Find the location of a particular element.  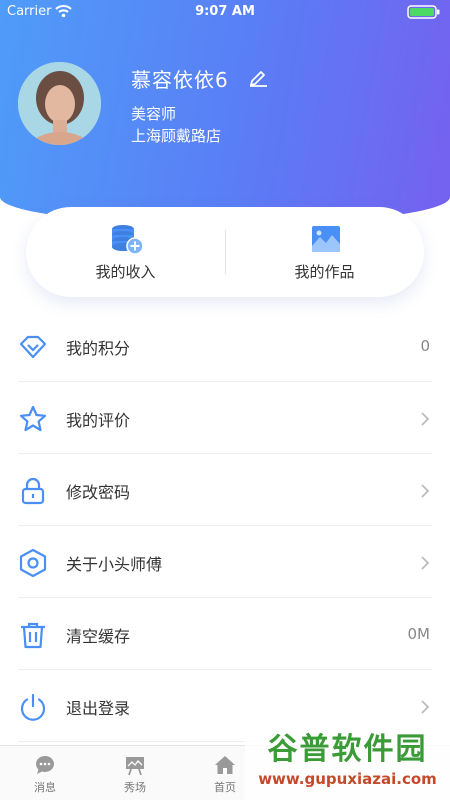

avatar is located at coordinates (59, 103).